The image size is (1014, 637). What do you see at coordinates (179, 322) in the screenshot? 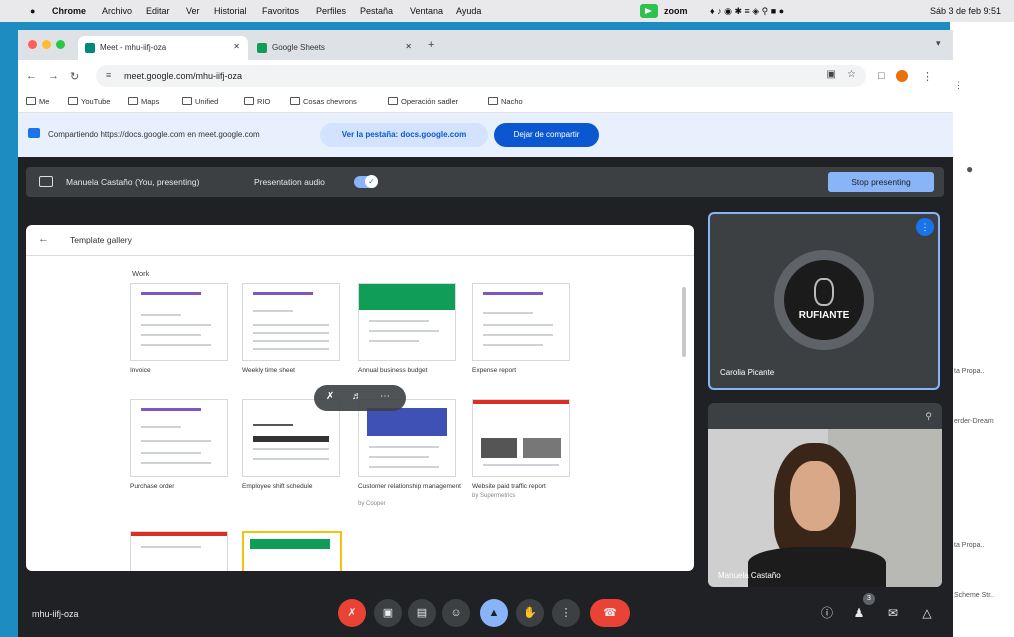
I see `template-card-invoice` at bounding box center [179, 322].